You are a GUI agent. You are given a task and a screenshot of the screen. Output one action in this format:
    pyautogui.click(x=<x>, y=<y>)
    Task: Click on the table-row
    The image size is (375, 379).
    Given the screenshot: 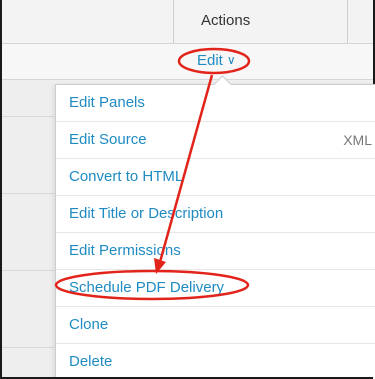 What is the action you would take?
    pyautogui.click(x=187, y=62)
    